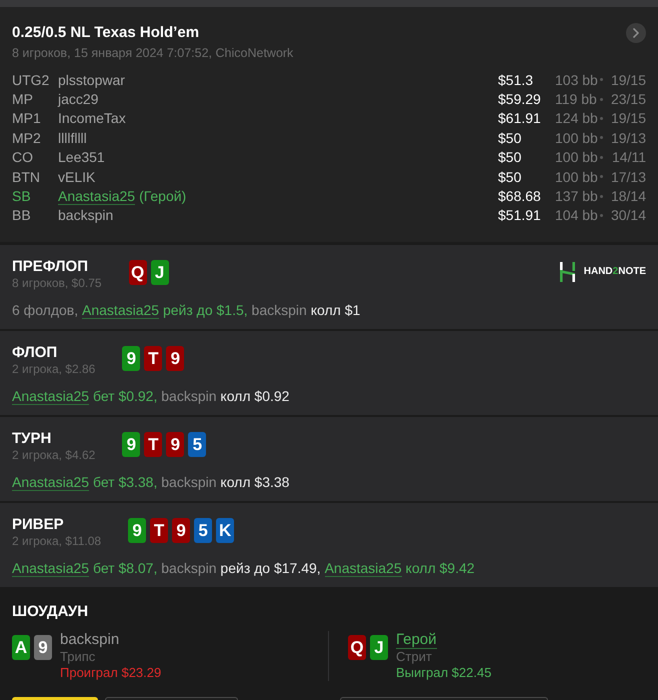  Describe the element at coordinates (162, 196) in the screenshot. I see `hero-tag: (Герой)` at that location.